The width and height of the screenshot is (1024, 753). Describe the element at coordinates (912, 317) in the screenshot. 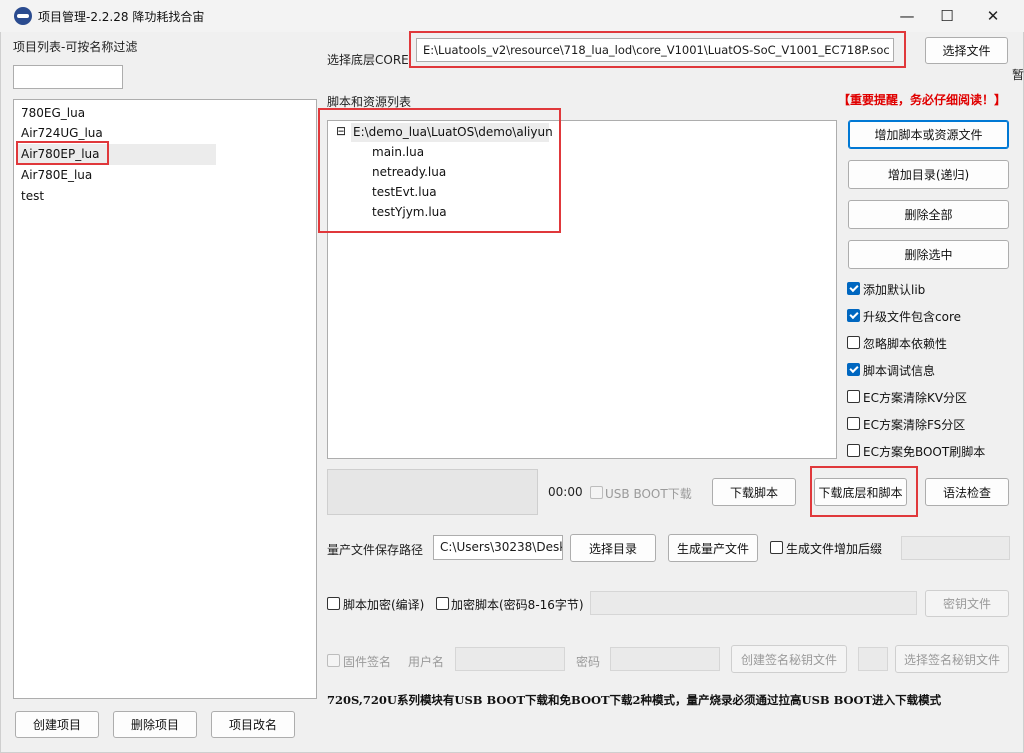

I see `option-label: 升级文件包含core` at that location.